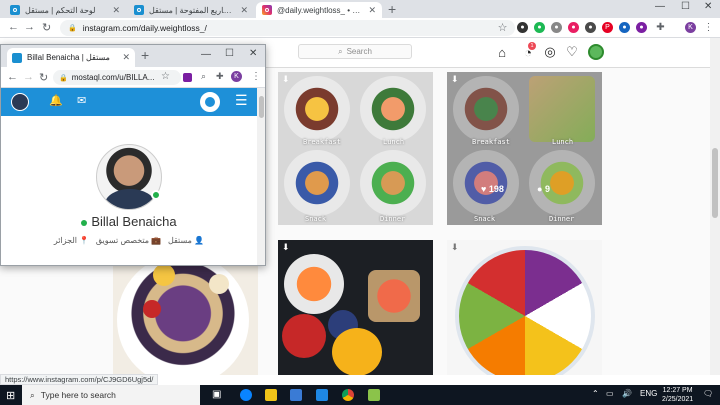 The image size is (720, 405). I want to click on heart-icon: ♡, so click(572, 51).